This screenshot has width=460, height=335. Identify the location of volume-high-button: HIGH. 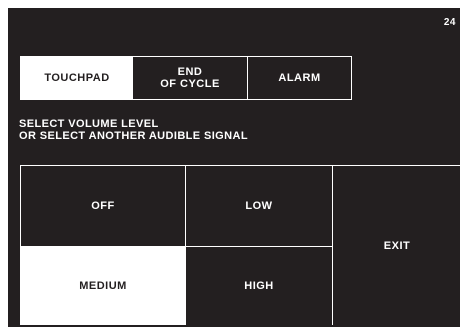
(259, 286).